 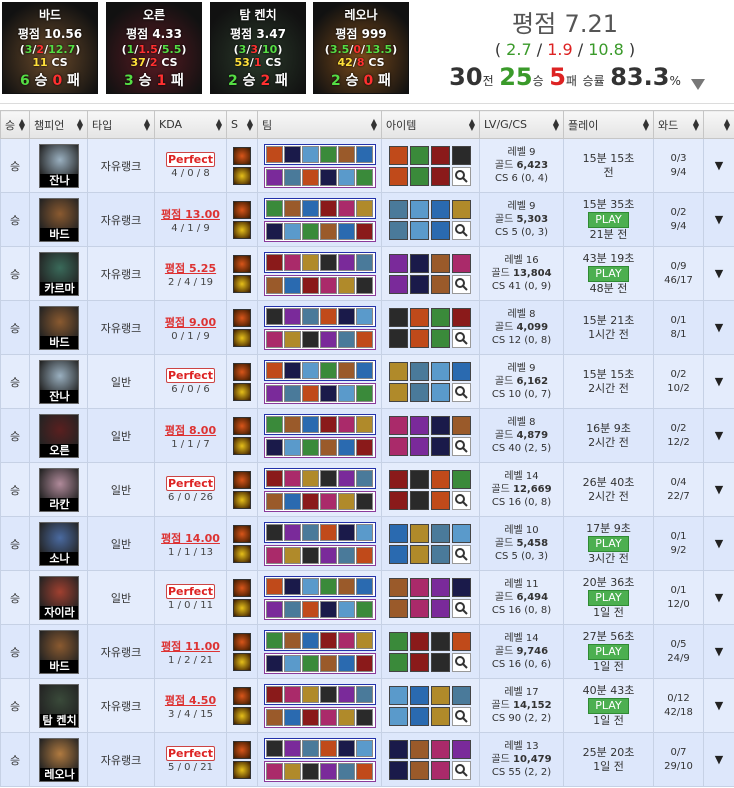 What do you see at coordinates (190, 700) in the screenshot?
I see `kda-rating-link: 평점 4.50` at bounding box center [190, 700].